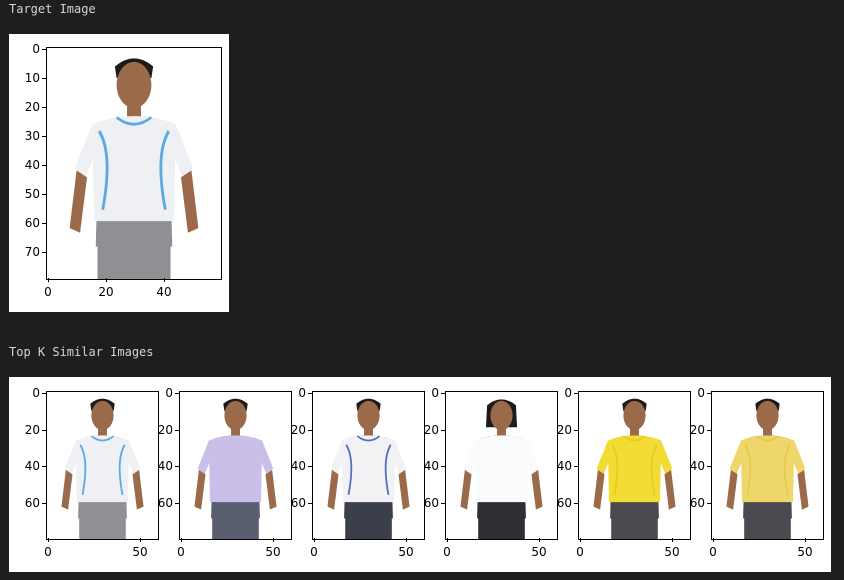 The height and width of the screenshot is (580, 844). I want to click on x-tick-label: 20, so click(106, 292).